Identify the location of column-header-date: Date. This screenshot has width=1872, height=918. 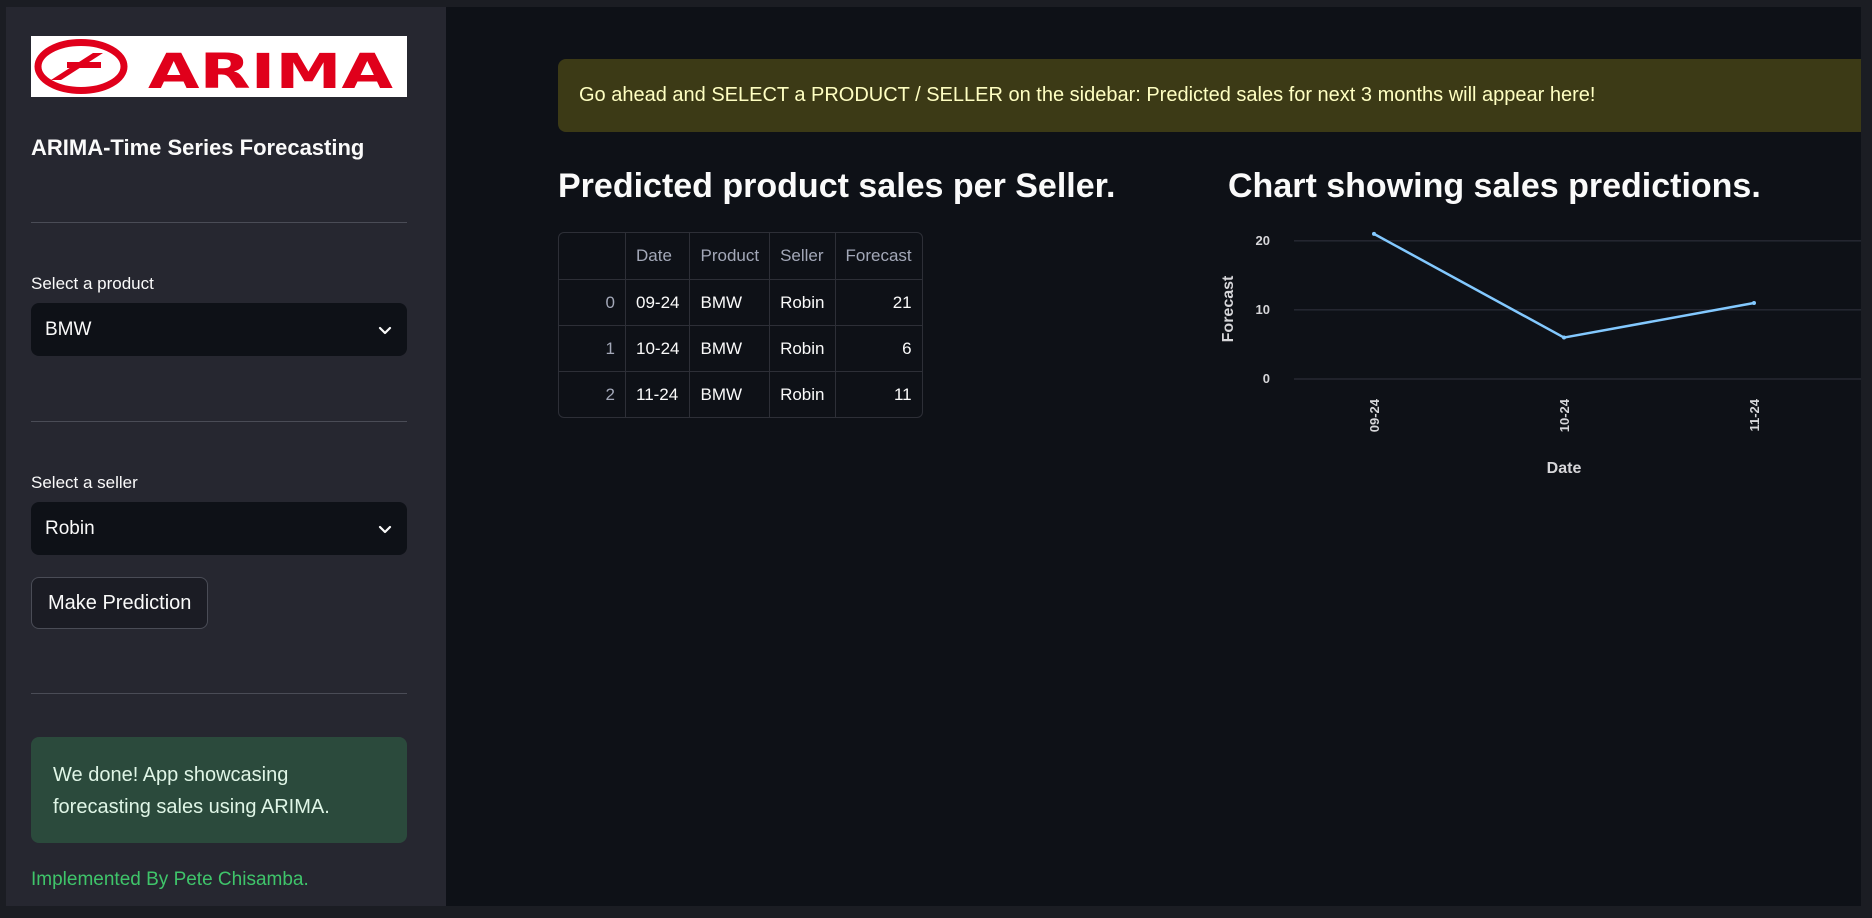
(658, 256).